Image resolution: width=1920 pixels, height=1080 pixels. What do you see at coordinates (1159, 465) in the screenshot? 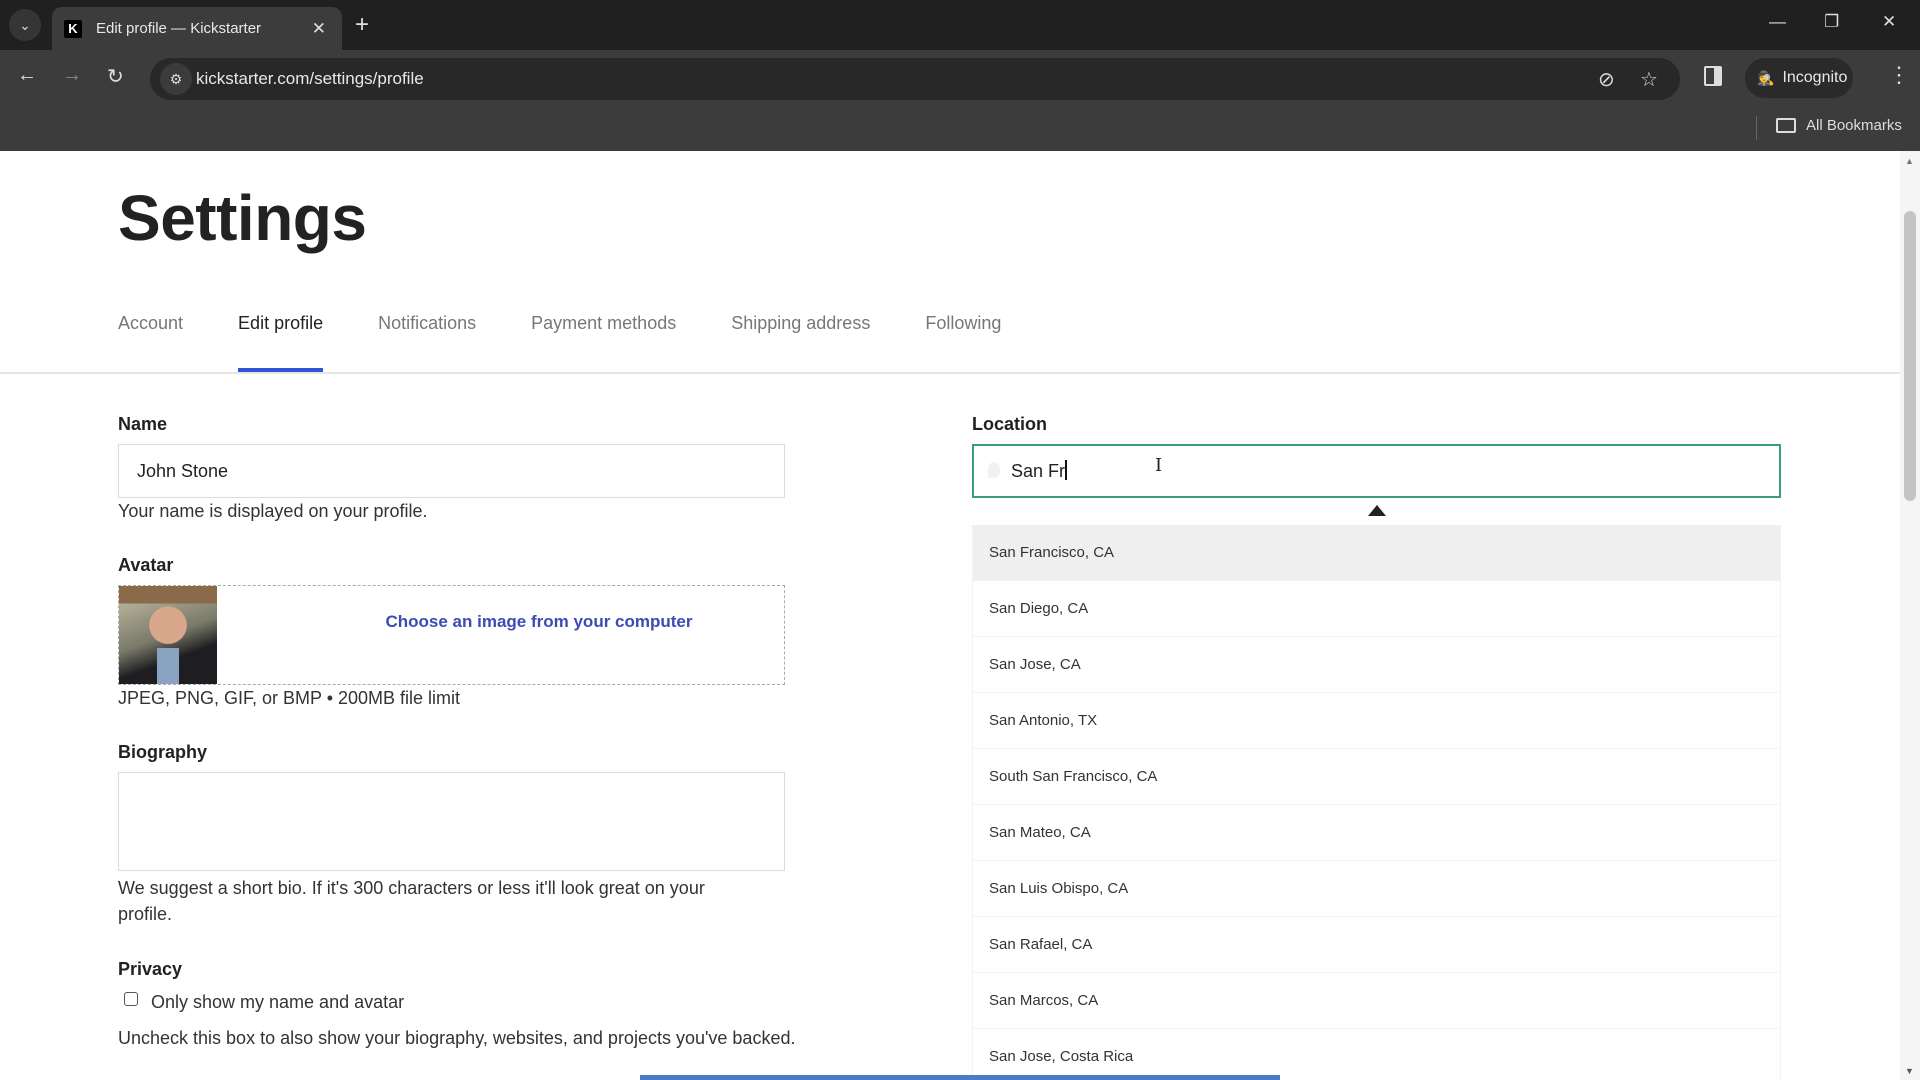
I see `ibeam-cursor-icon: I` at bounding box center [1159, 465].